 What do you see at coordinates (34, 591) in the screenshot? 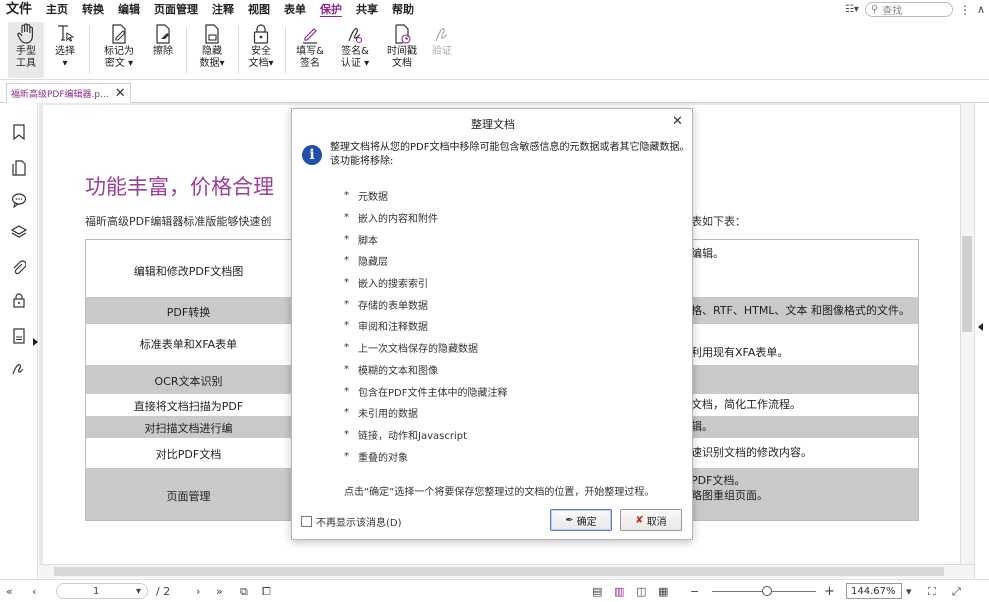
I see `previous-page-icon: ‹` at bounding box center [34, 591].